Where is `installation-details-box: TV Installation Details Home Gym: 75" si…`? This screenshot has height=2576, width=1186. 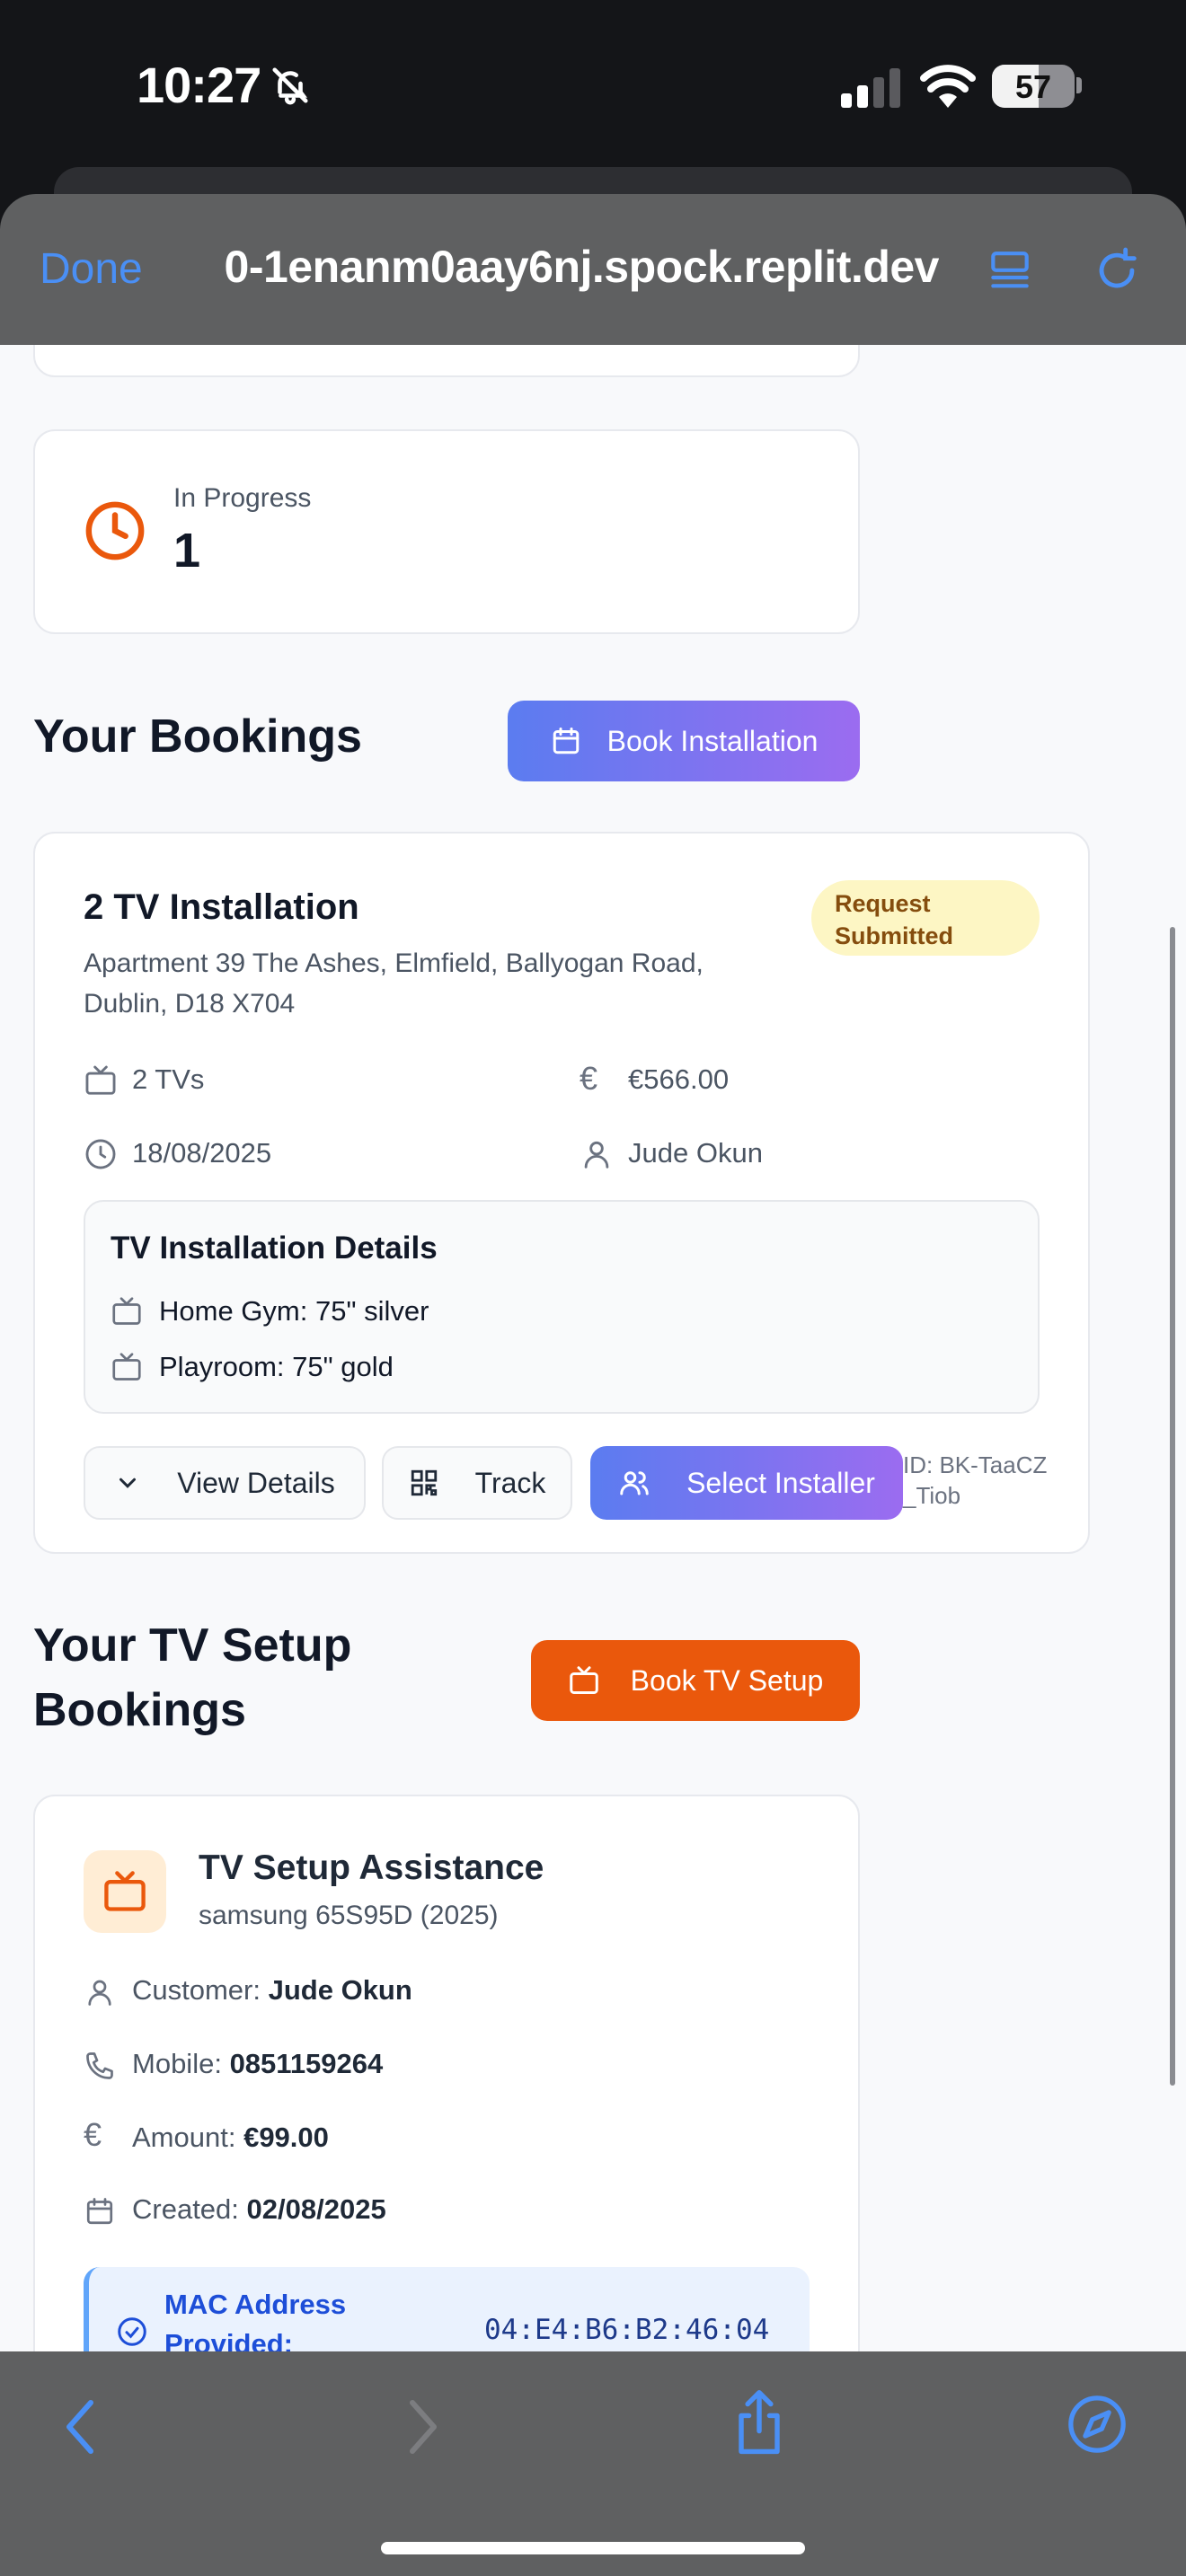
installation-details-box: TV Installation Details Home Gym: 75" si… is located at coordinates (562, 1307).